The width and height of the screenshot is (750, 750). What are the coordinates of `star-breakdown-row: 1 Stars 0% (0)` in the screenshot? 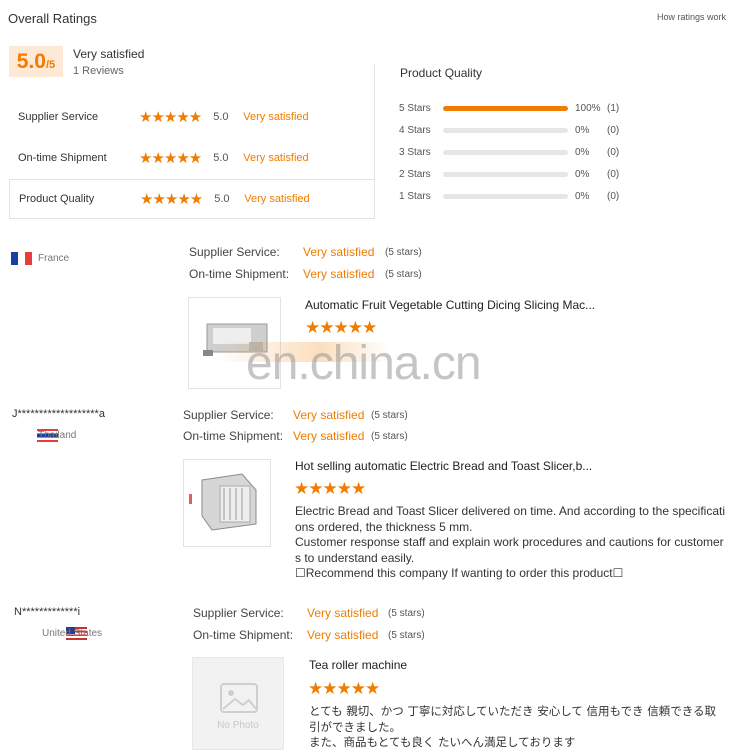 It's located at (509, 196).